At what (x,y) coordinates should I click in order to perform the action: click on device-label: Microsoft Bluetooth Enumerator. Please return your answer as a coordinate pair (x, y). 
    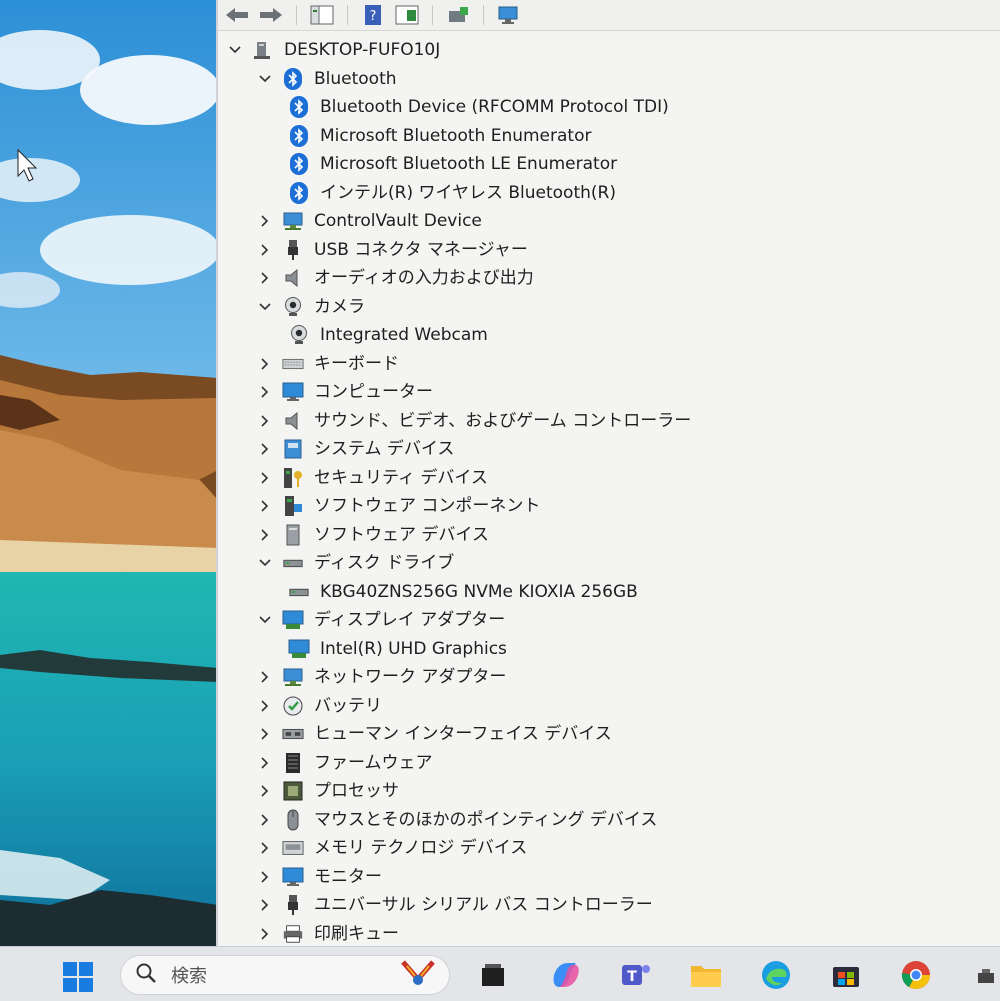
    Looking at the image, I should click on (456, 135).